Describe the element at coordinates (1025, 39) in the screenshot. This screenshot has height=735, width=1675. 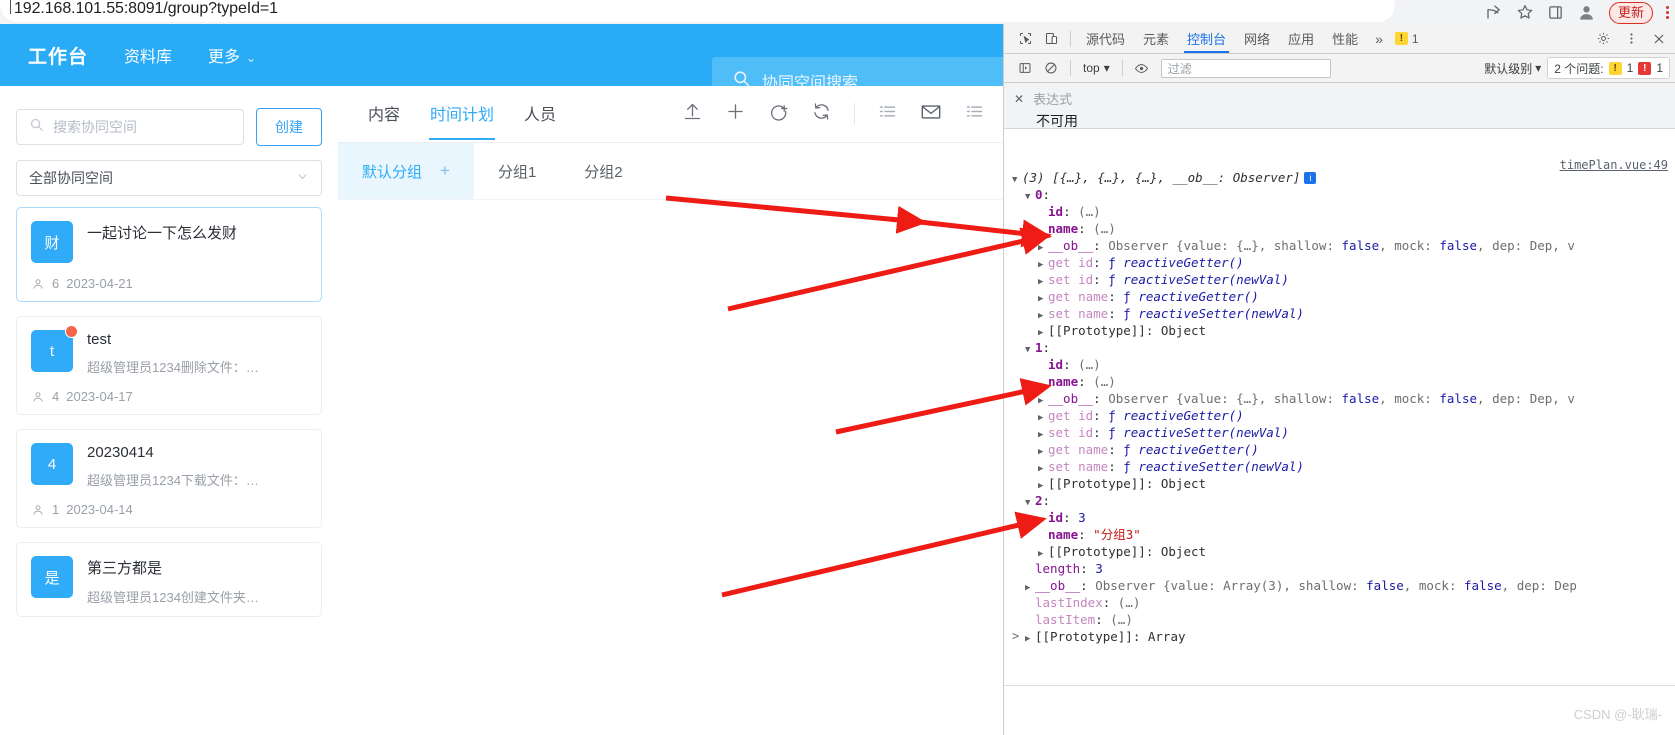
I see `inspect-element-icon` at that location.